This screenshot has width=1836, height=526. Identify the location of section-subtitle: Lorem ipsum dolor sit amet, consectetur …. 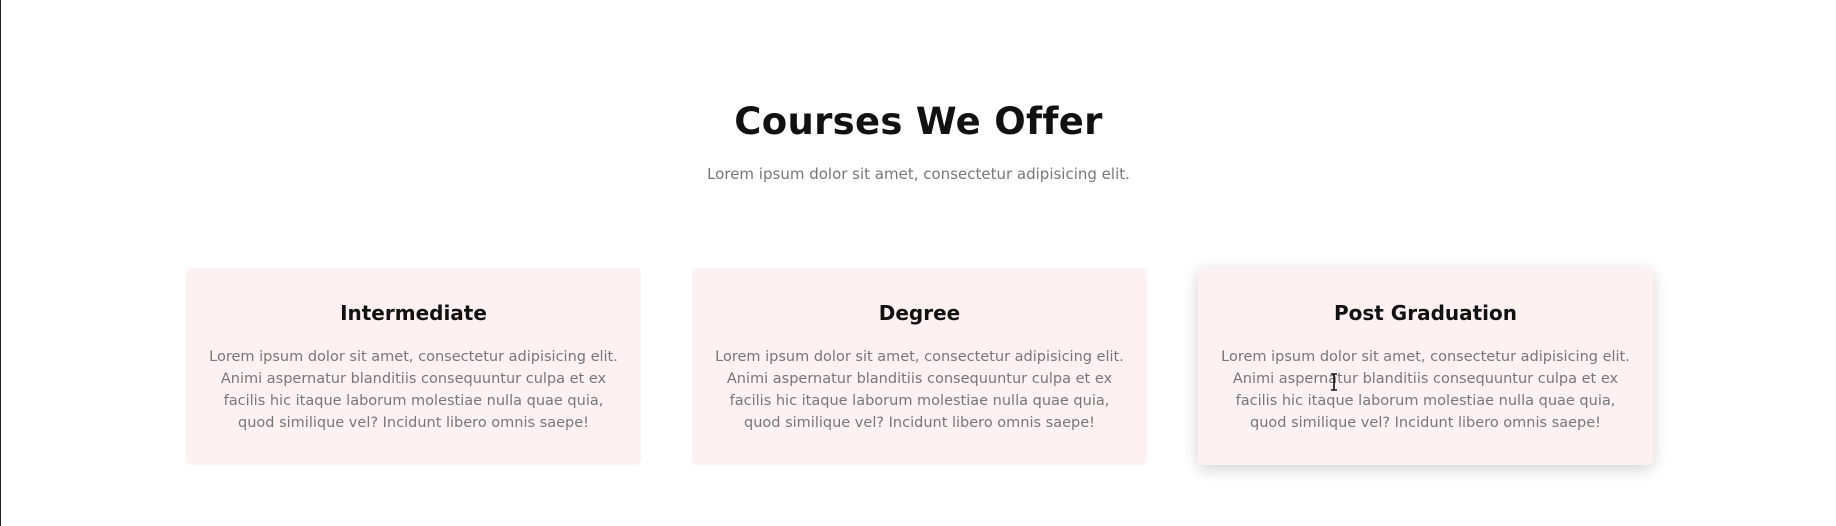
(918, 174).